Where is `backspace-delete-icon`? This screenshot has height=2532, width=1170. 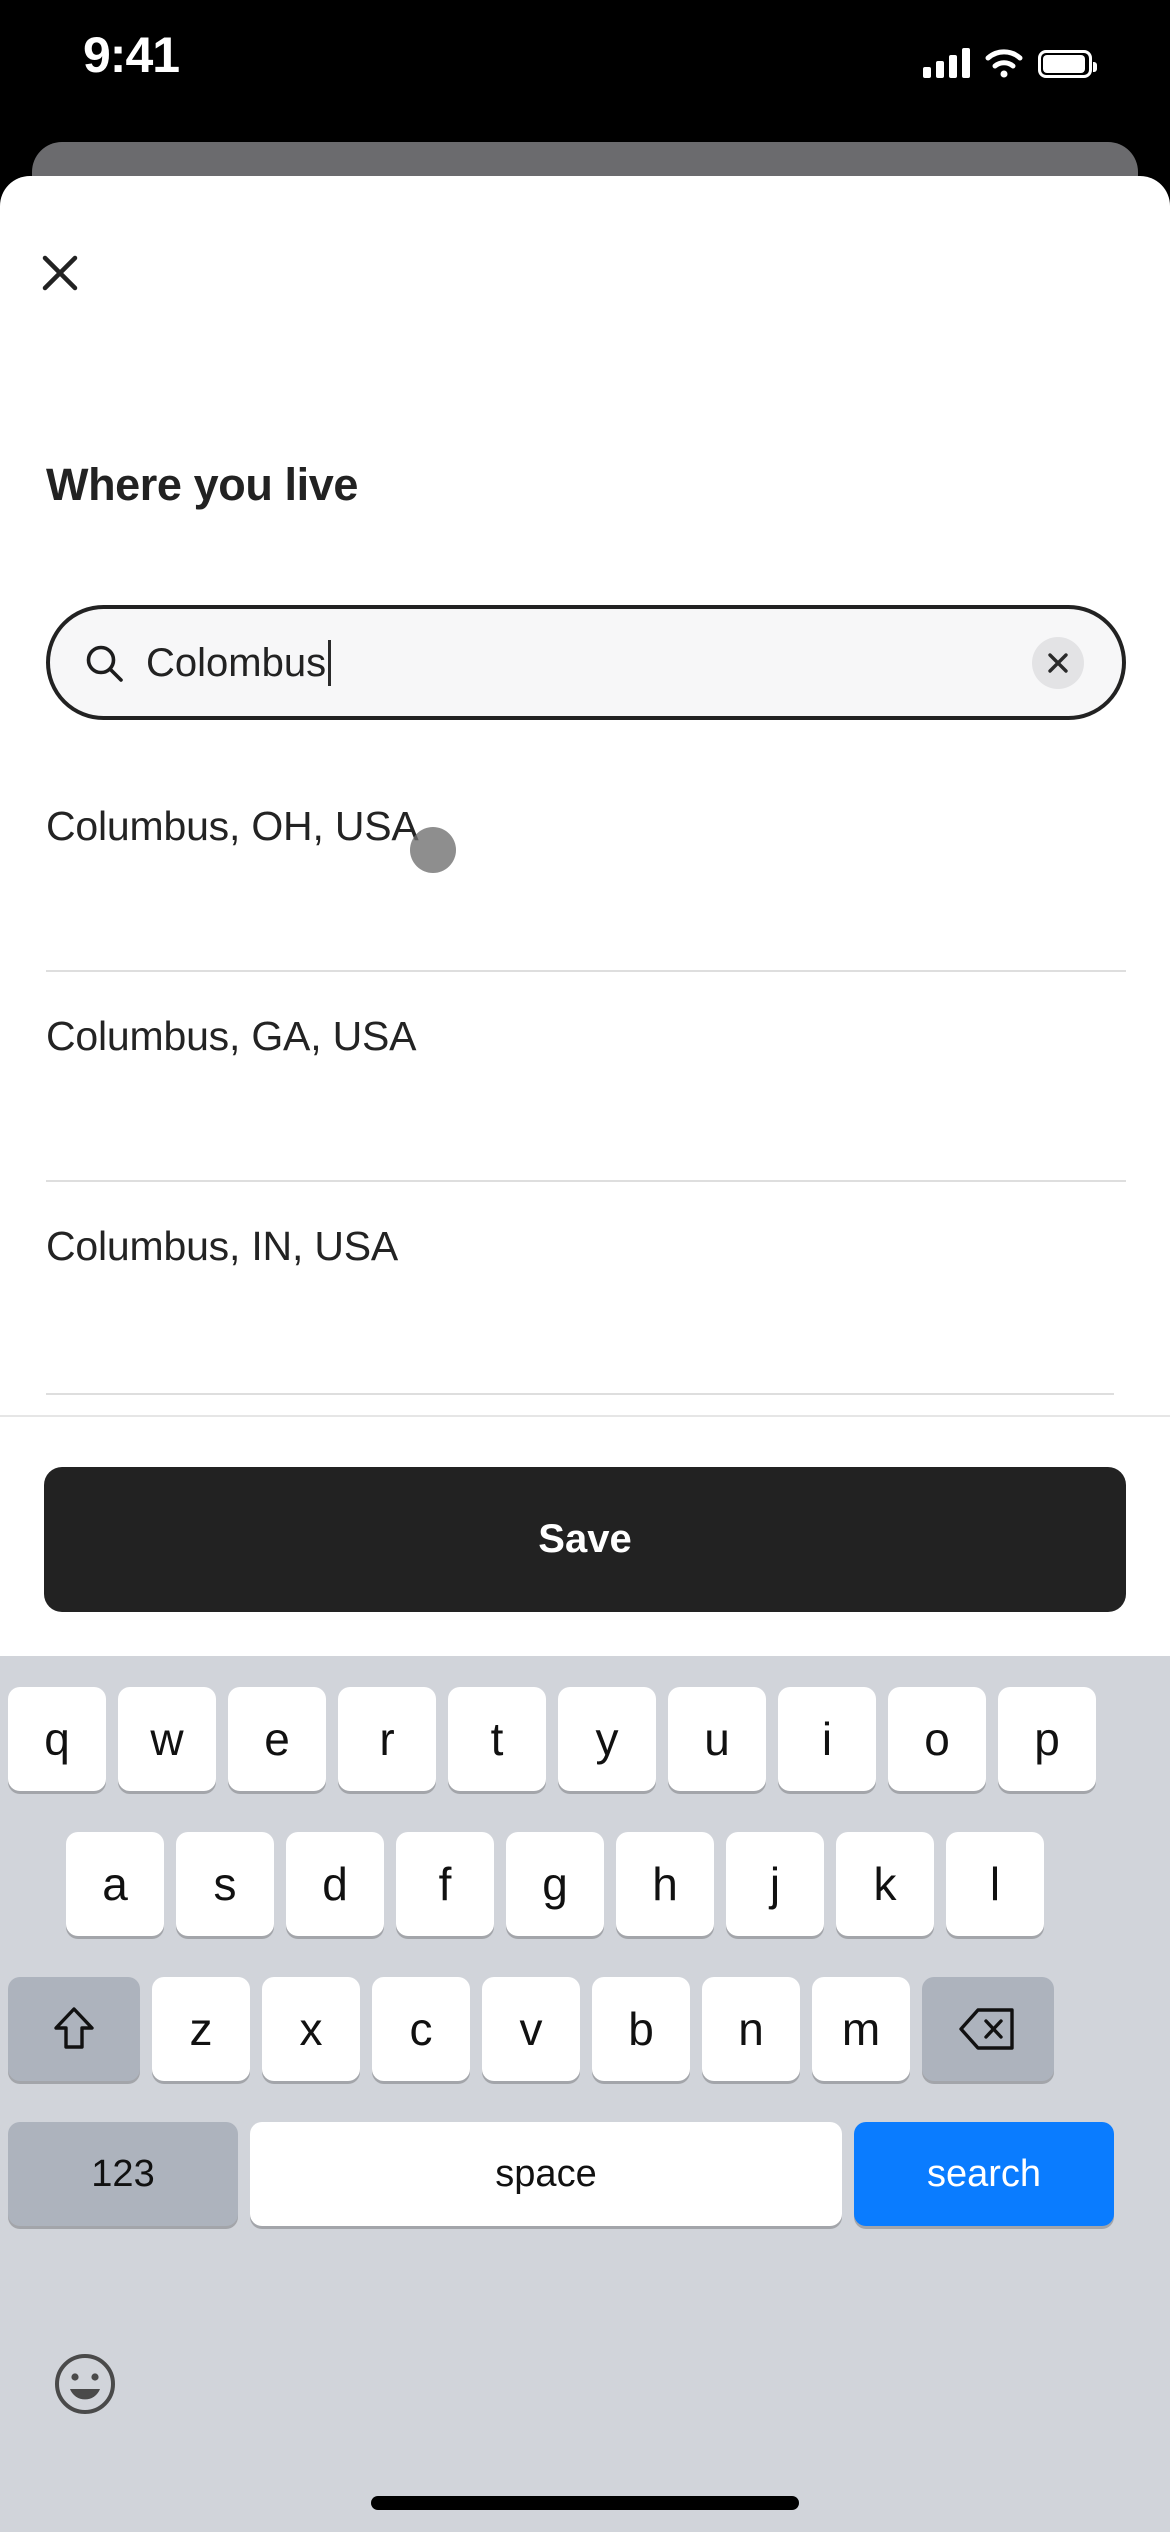
backspace-delete-icon is located at coordinates (986, 2029).